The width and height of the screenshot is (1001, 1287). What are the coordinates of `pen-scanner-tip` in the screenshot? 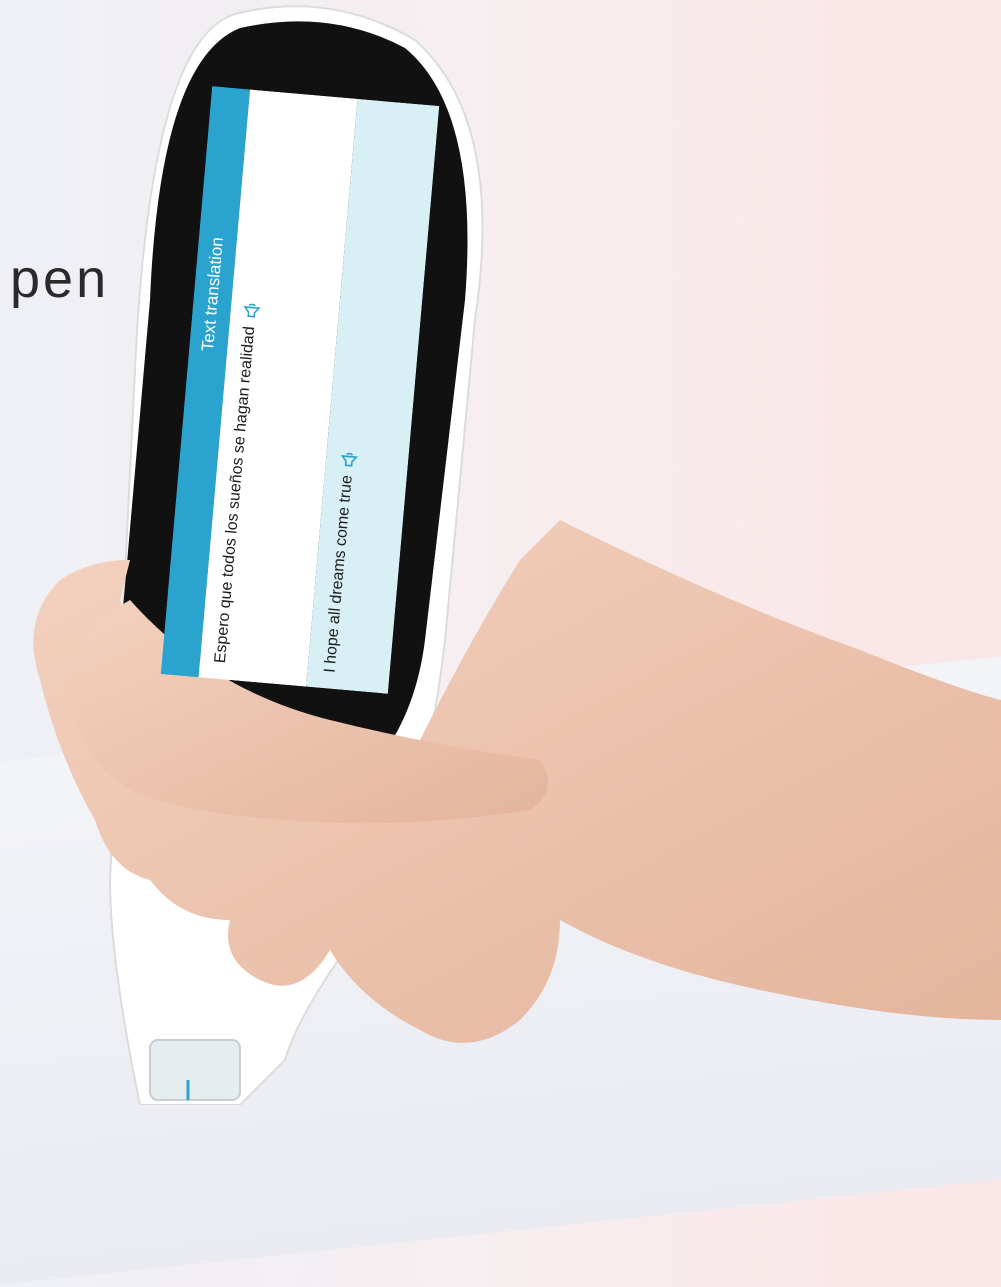 It's located at (195, 1070).